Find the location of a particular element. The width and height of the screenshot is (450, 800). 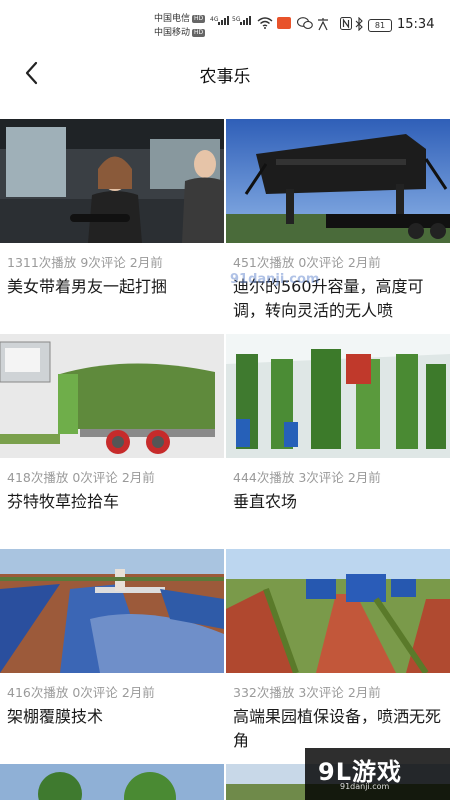

watermark-logo: 91danji.com is located at coordinates (275, 279).